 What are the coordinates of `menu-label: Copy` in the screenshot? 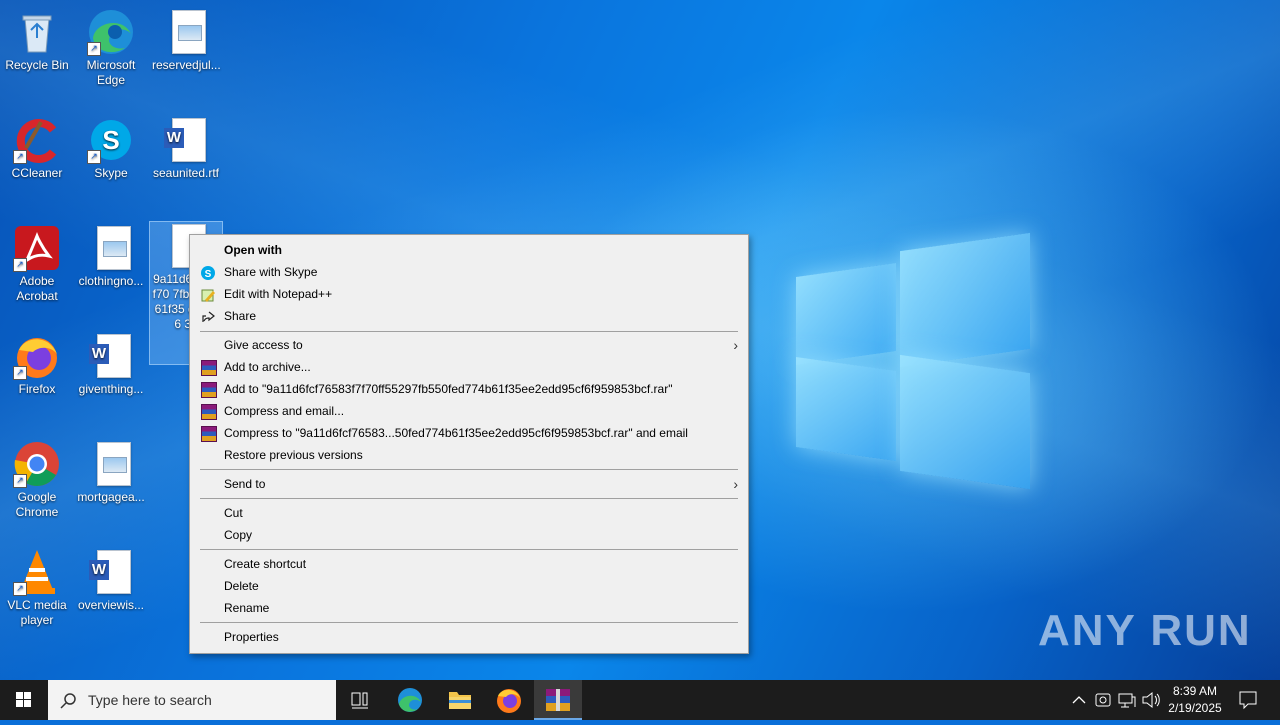 It's located at (238, 535).